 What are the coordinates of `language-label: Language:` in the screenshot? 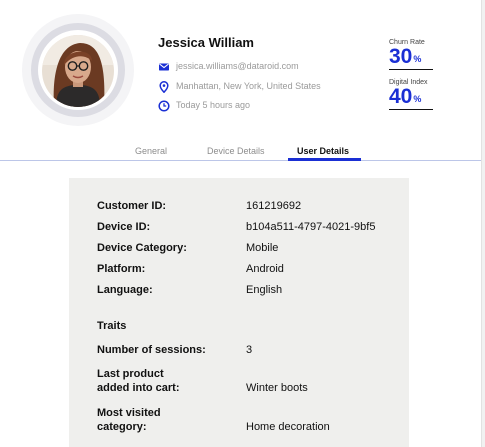 It's located at (125, 290).